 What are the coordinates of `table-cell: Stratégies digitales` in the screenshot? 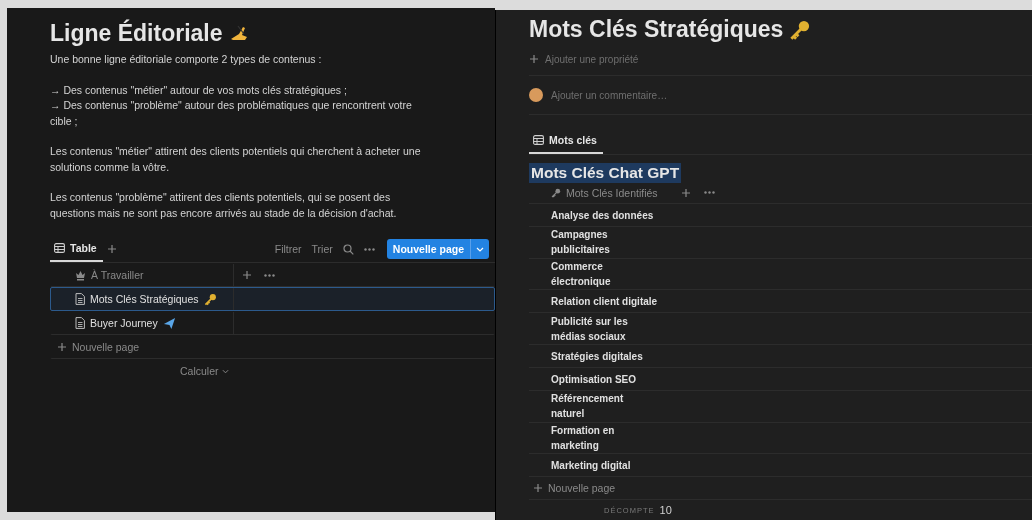 It's located at (605, 356).